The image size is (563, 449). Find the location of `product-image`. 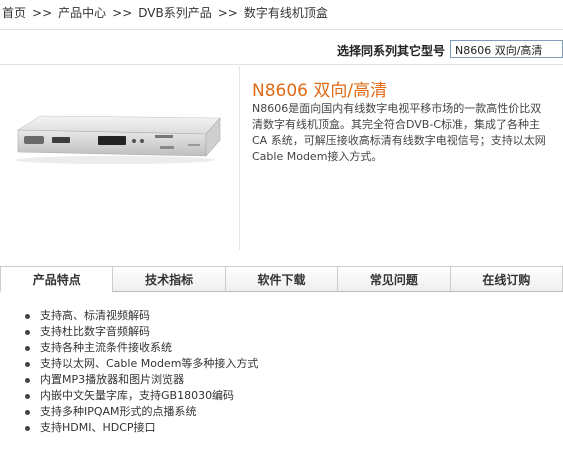

product-image is located at coordinates (118, 139).